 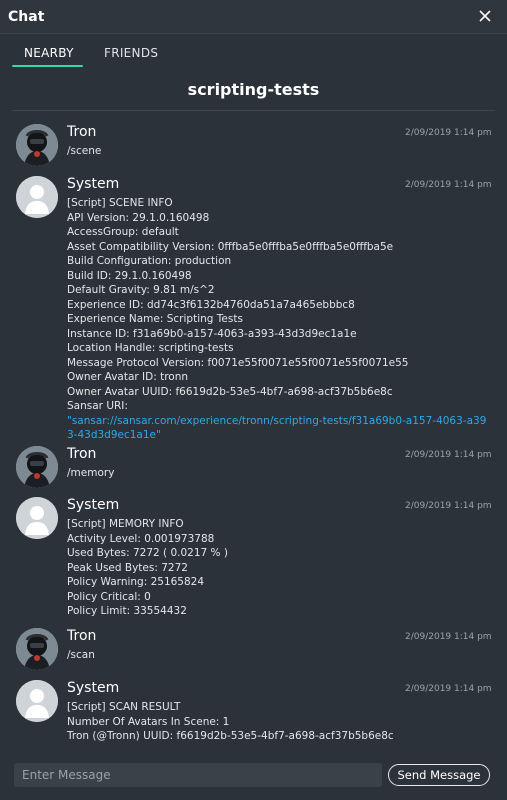 I want to click on message-line: API Version: 29.1.0.160498, so click(x=138, y=217).